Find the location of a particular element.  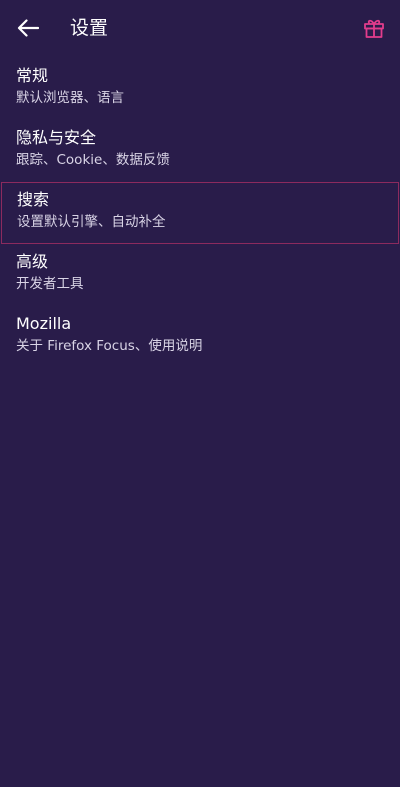

gift-icon is located at coordinates (374, 28).